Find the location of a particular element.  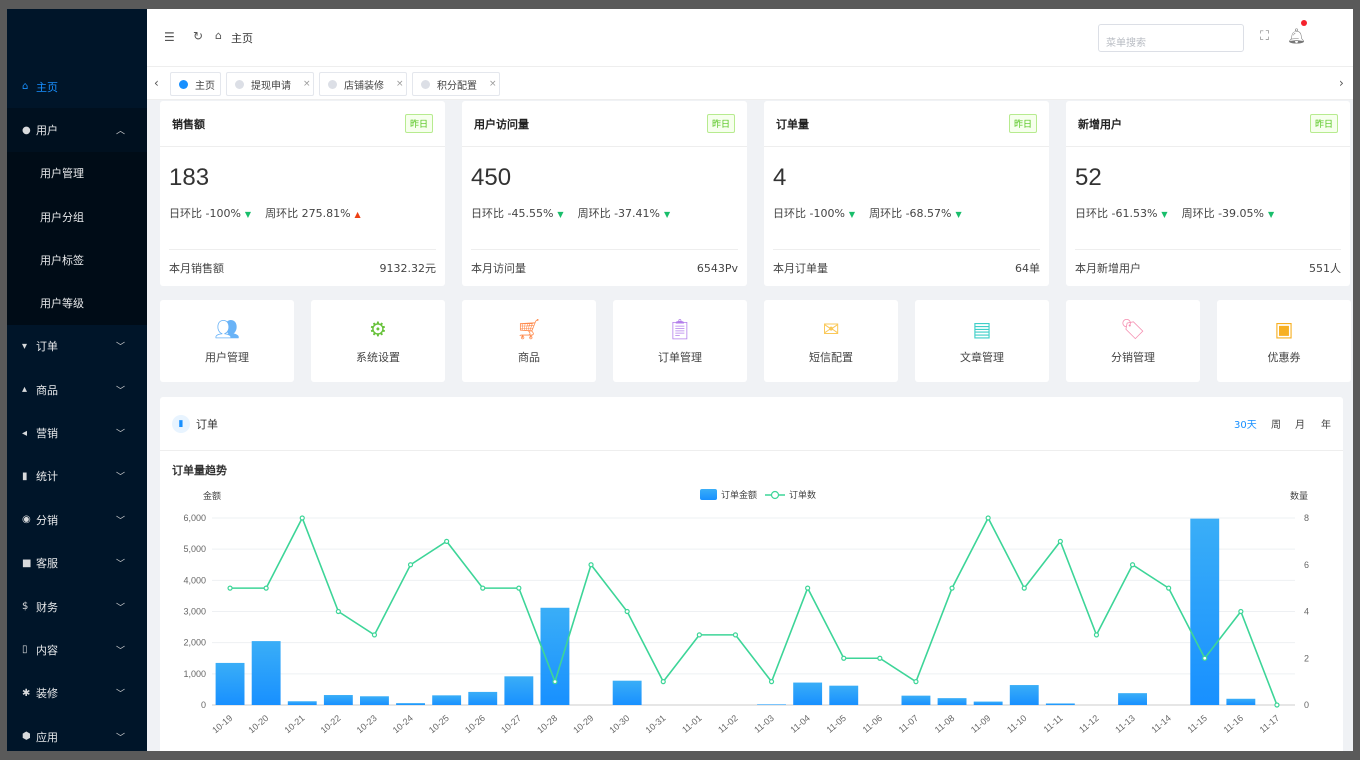

x-tick-label: 10-25 is located at coordinates (439, 724).